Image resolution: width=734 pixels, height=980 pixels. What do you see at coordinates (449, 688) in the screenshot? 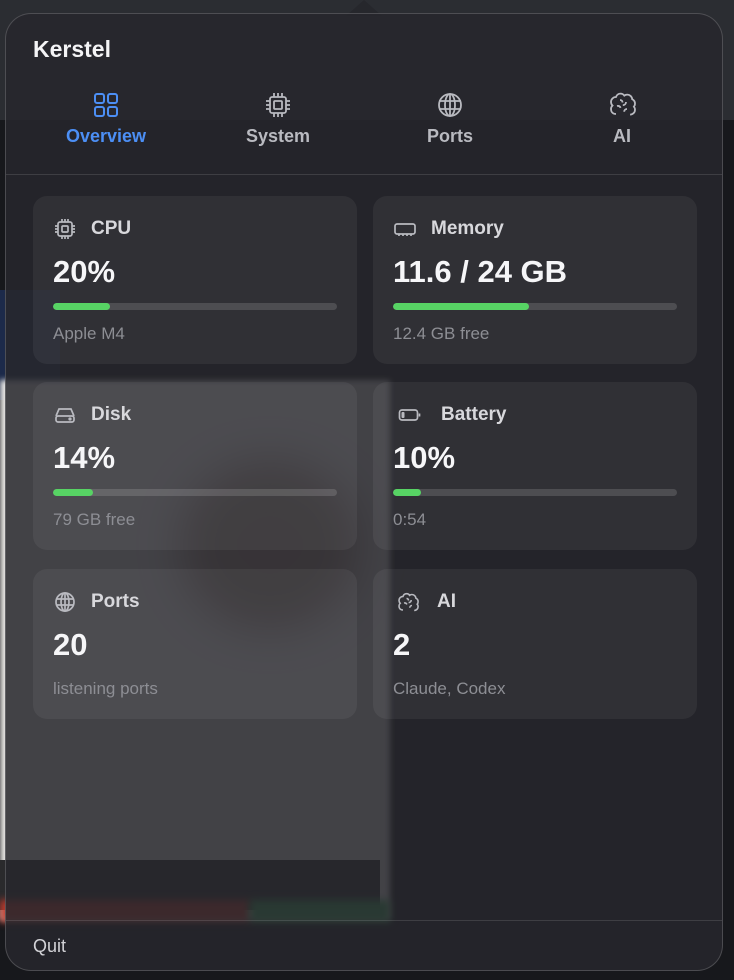
I see `ai-agents-list: Claude, Codex` at bounding box center [449, 688].